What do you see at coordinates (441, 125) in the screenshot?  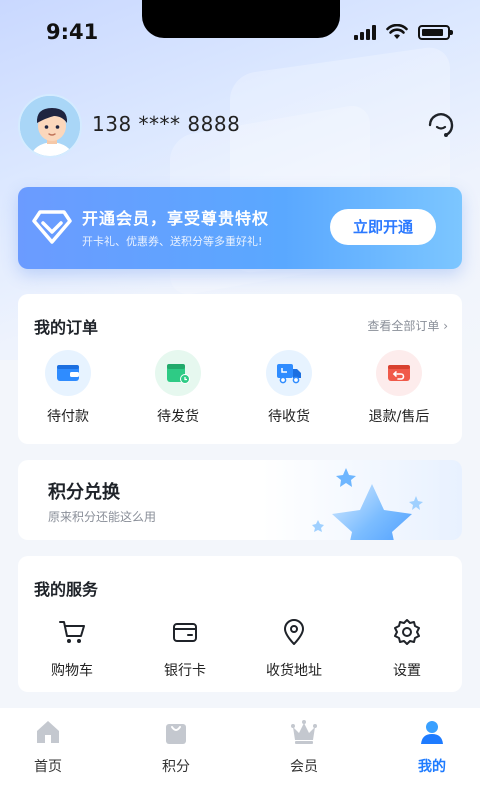 I see `customer-service-icon` at bounding box center [441, 125].